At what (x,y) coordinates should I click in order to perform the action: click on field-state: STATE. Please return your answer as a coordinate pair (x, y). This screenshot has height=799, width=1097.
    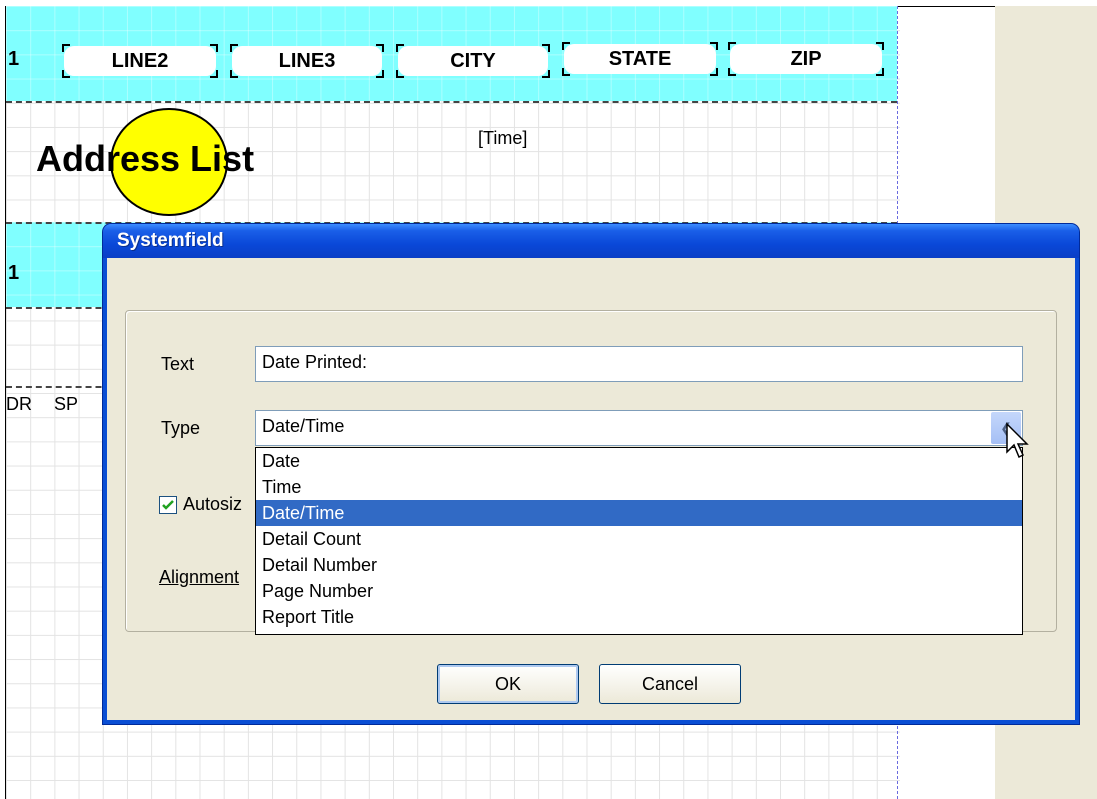
    Looking at the image, I should click on (640, 59).